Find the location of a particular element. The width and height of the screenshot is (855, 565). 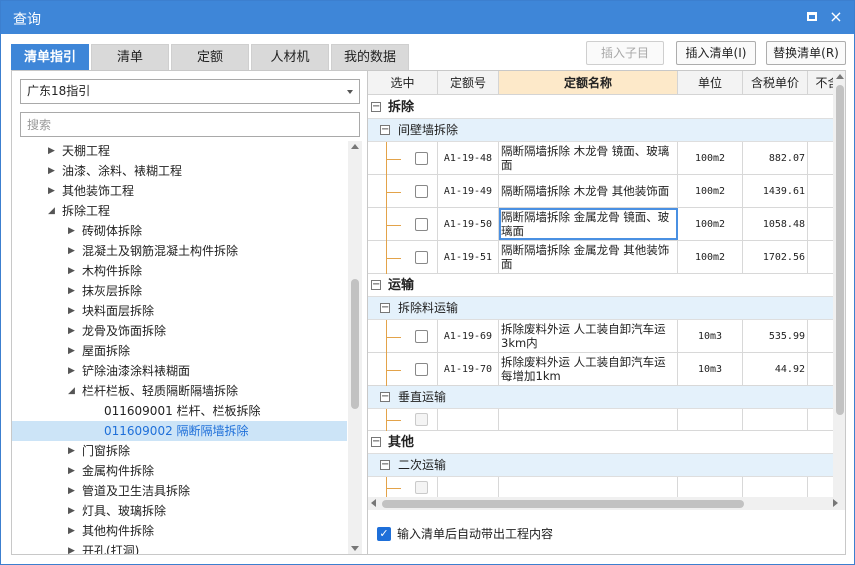

tree-item: ▶ 其他构件拆除 is located at coordinates (179, 531).